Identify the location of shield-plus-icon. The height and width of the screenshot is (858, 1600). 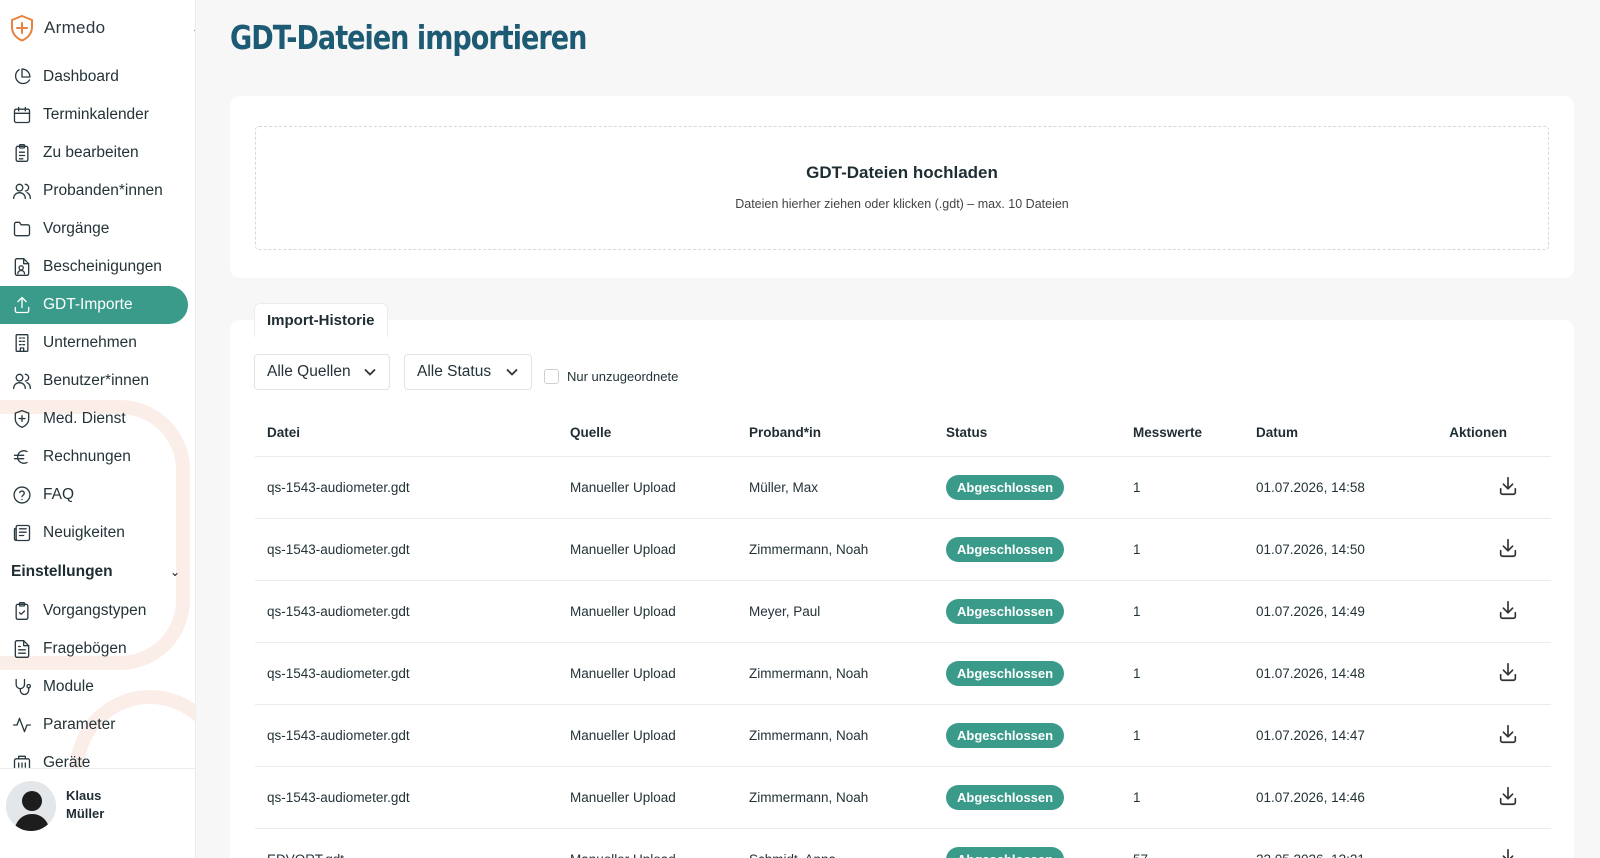
(22, 419).